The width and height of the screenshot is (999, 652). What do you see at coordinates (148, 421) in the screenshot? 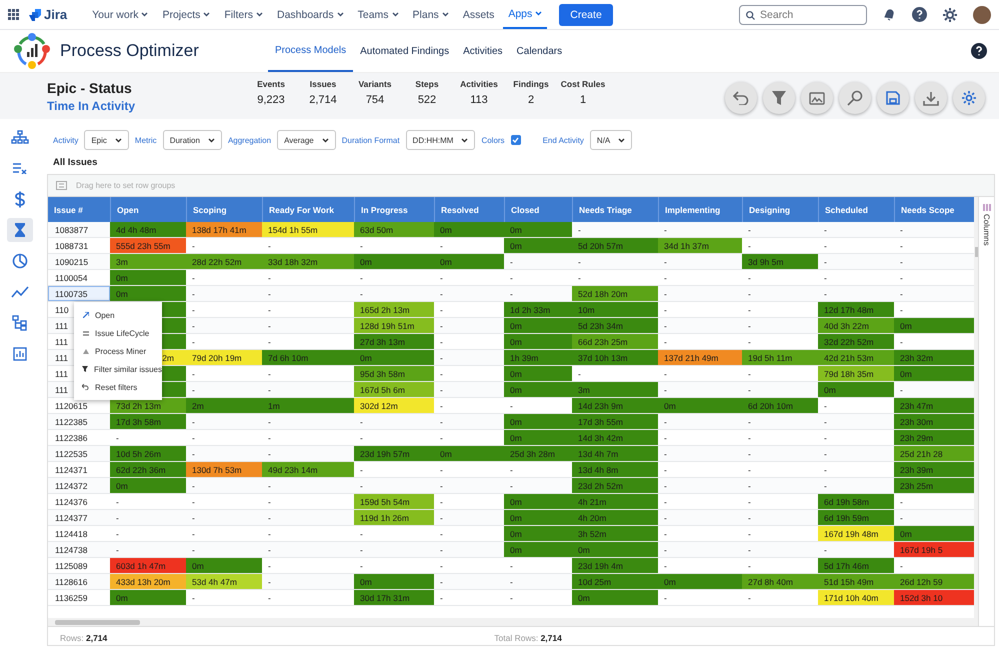
I see `duration-cell: 17d 3h 58m` at bounding box center [148, 421].